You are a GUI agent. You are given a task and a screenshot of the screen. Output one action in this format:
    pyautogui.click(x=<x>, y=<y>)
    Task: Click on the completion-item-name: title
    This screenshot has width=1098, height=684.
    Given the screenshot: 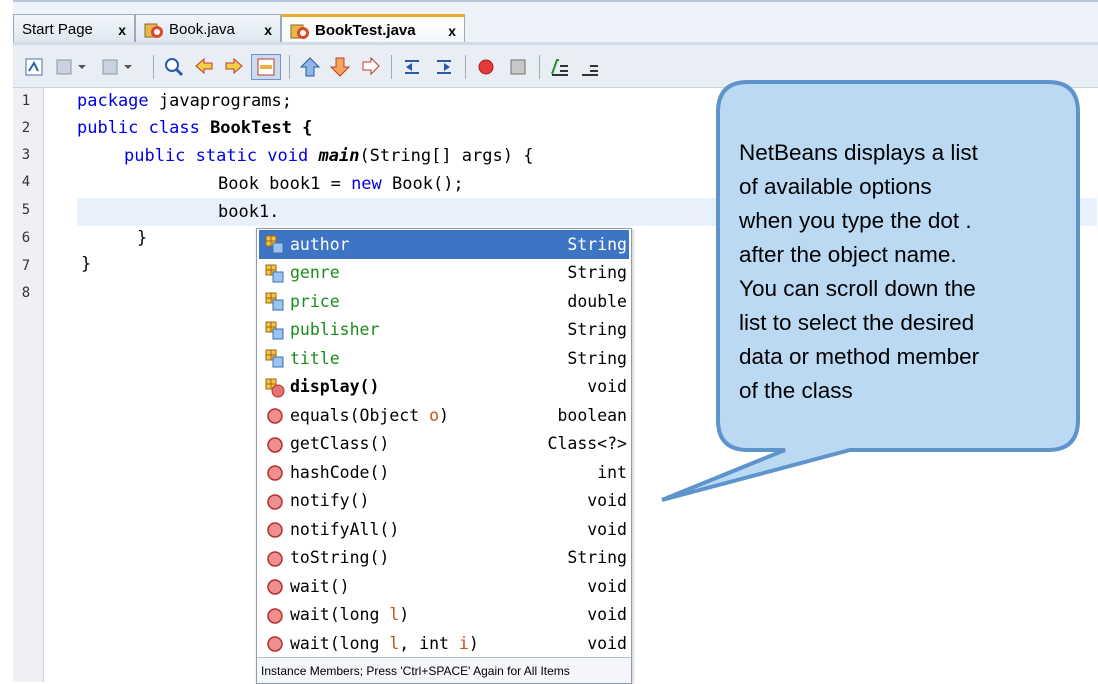 What is the action you would take?
    pyautogui.click(x=315, y=358)
    